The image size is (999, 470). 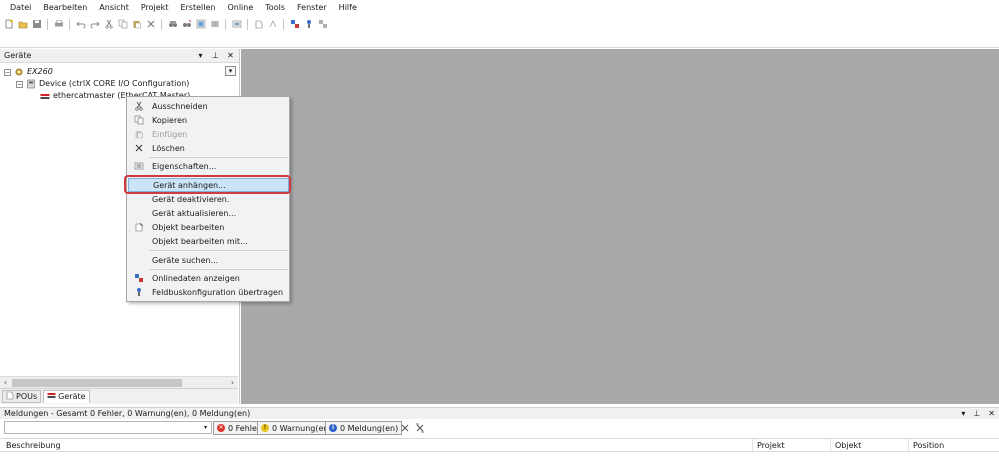 I want to click on menu-hilfe: Hilfe, so click(x=348, y=8).